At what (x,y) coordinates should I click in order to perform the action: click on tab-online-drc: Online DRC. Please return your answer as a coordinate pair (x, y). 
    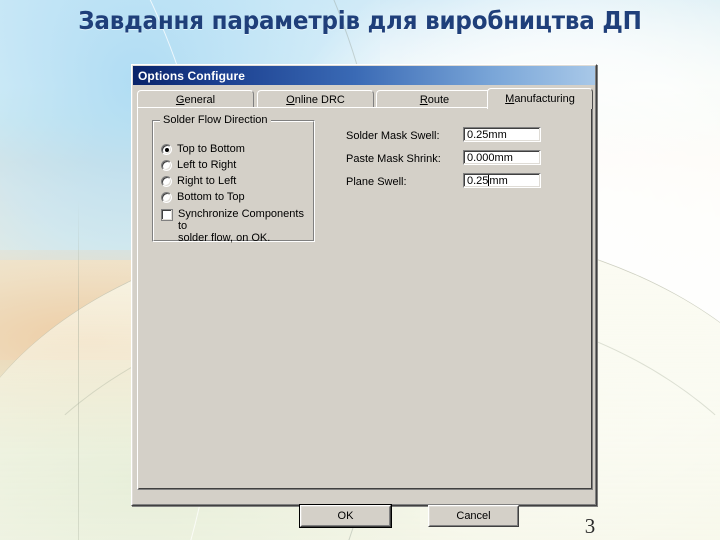
    Looking at the image, I should click on (315, 99).